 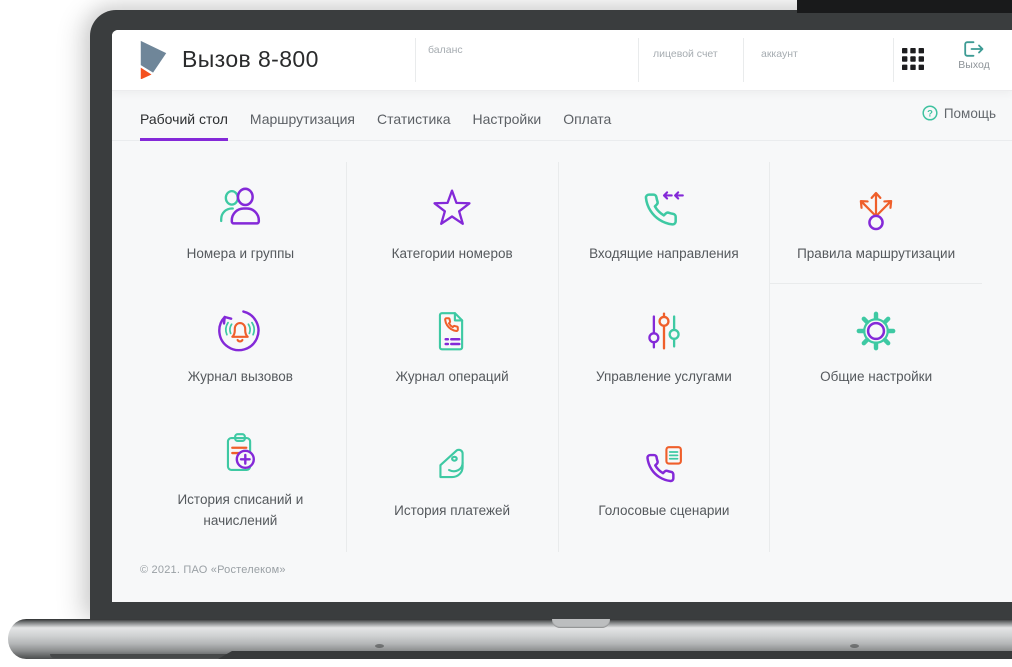 What do you see at coordinates (974, 65) in the screenshot?
I see `logout-label: Выход` at bounding box center [974, 65].